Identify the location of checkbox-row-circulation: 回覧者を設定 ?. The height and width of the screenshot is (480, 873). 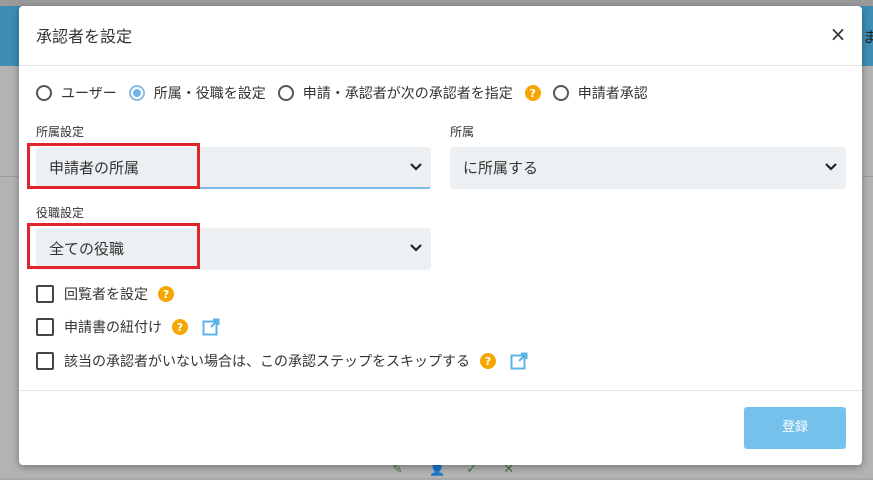
(111, 294).